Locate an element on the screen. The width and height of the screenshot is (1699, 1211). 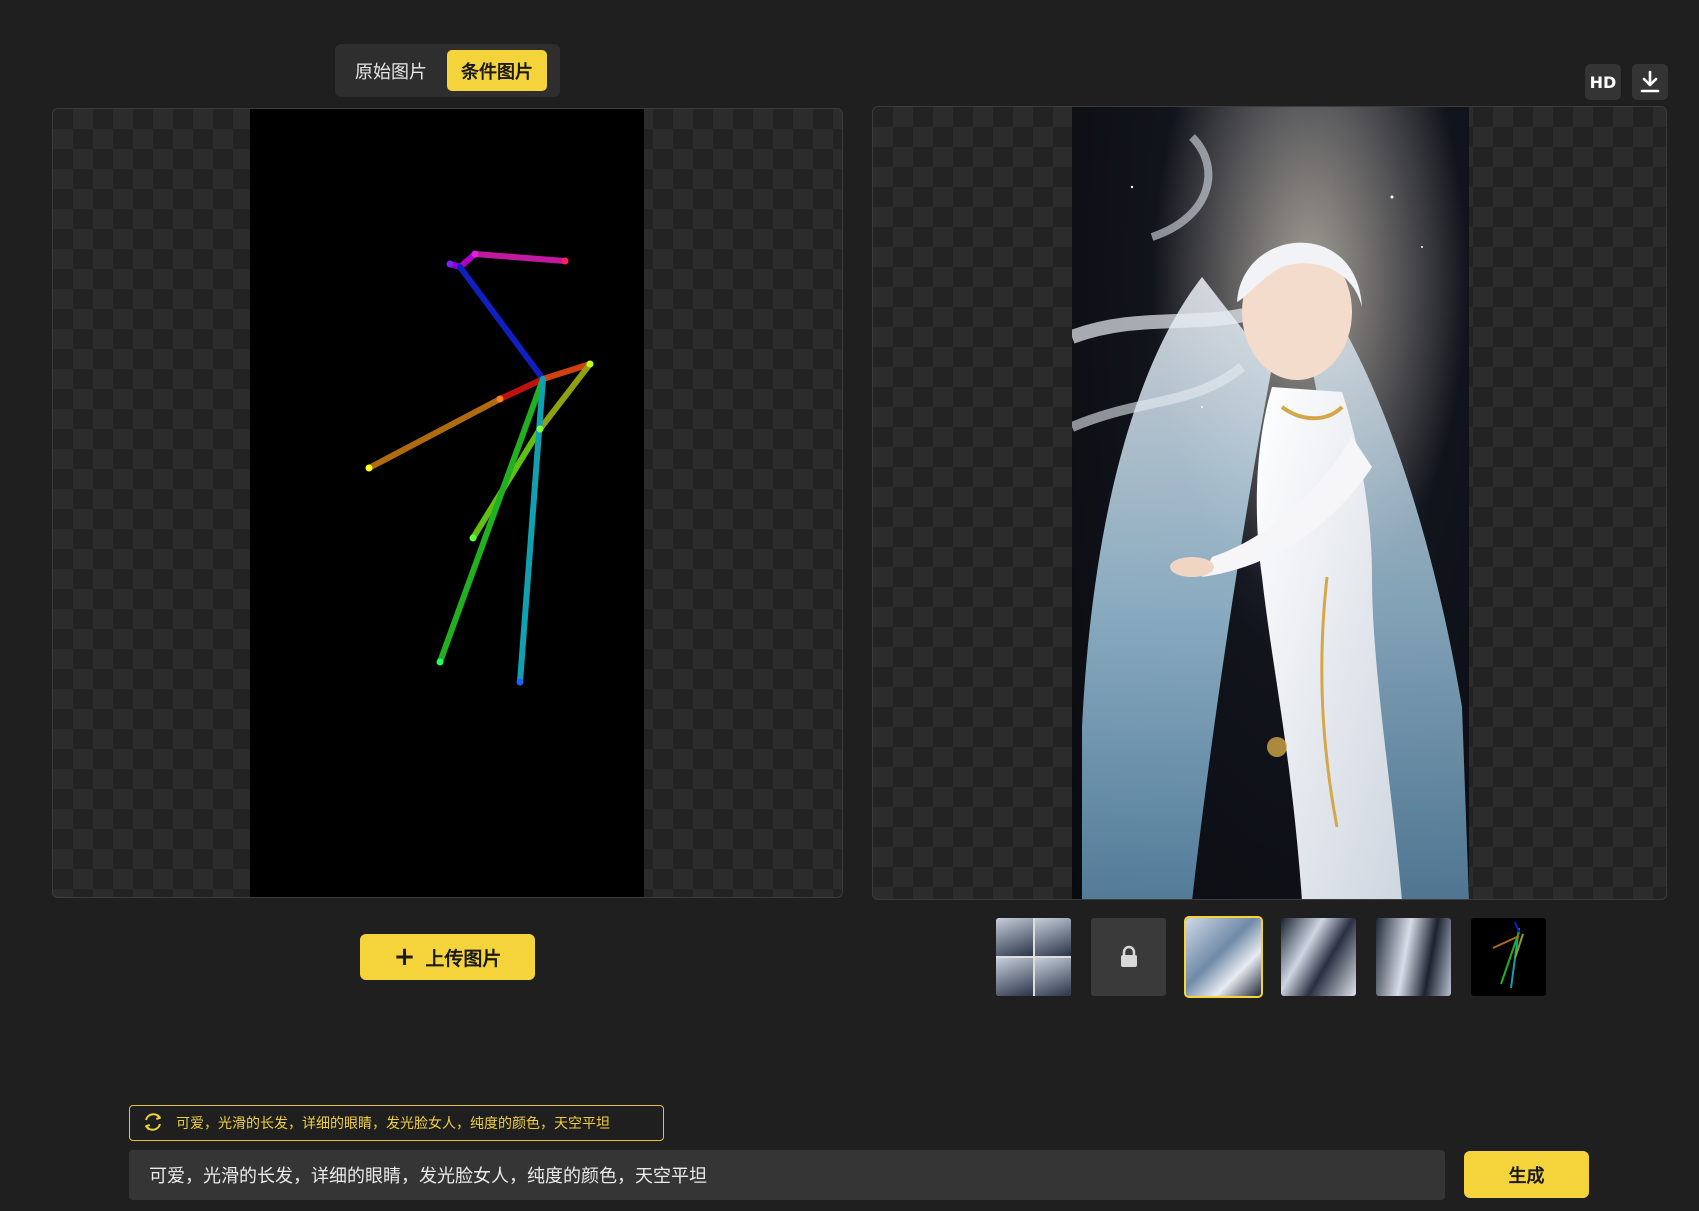
download-icon is located at coordinates (1650, 81).